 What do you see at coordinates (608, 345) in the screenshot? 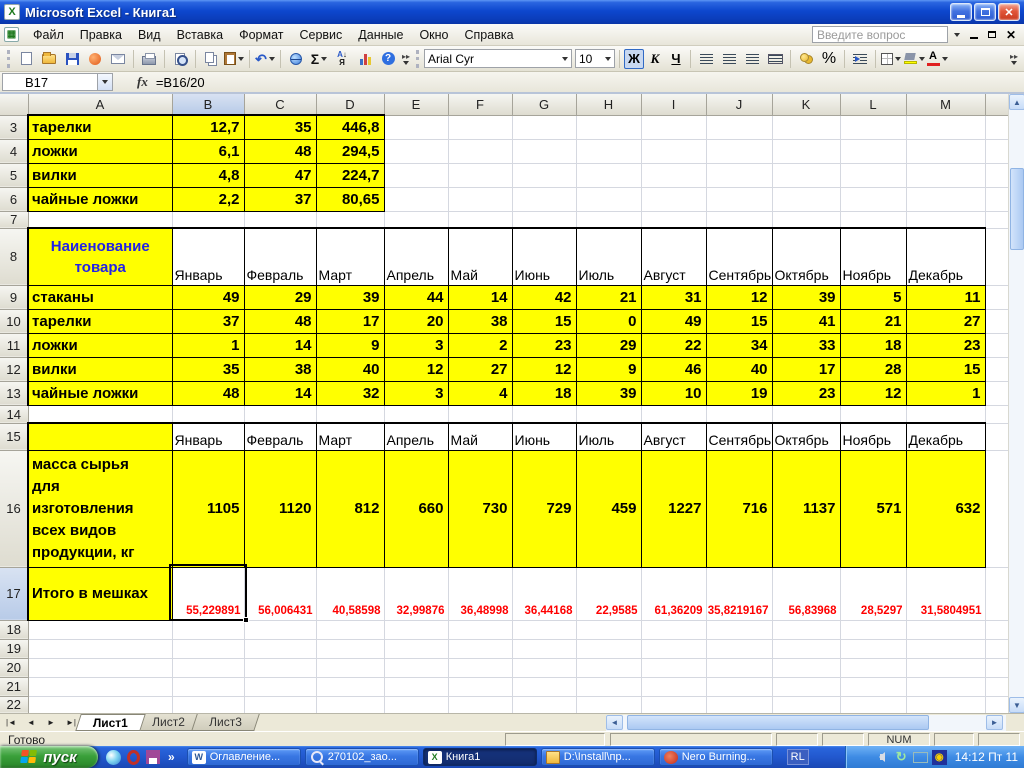
I see `cell: 29` at bounding box center [608, 345].